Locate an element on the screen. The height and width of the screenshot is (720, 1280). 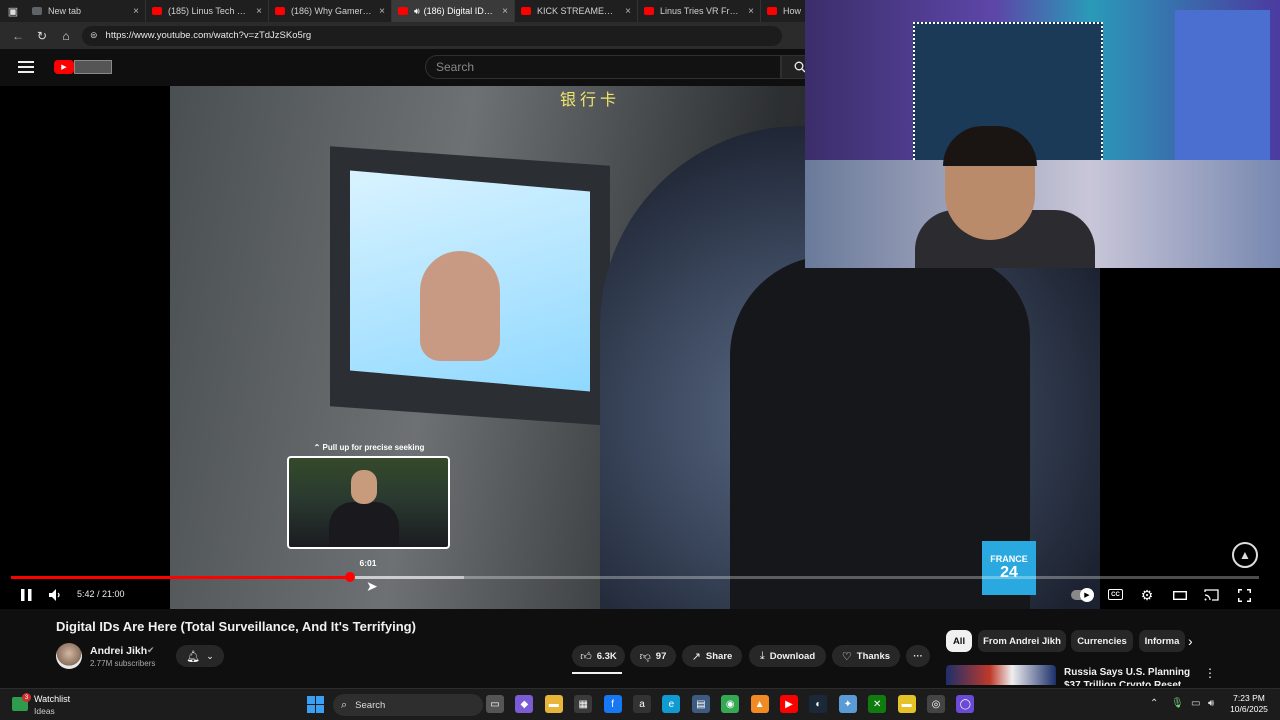
tab-actions-menu-icon: ▣ is located at coordinates (13, 11).